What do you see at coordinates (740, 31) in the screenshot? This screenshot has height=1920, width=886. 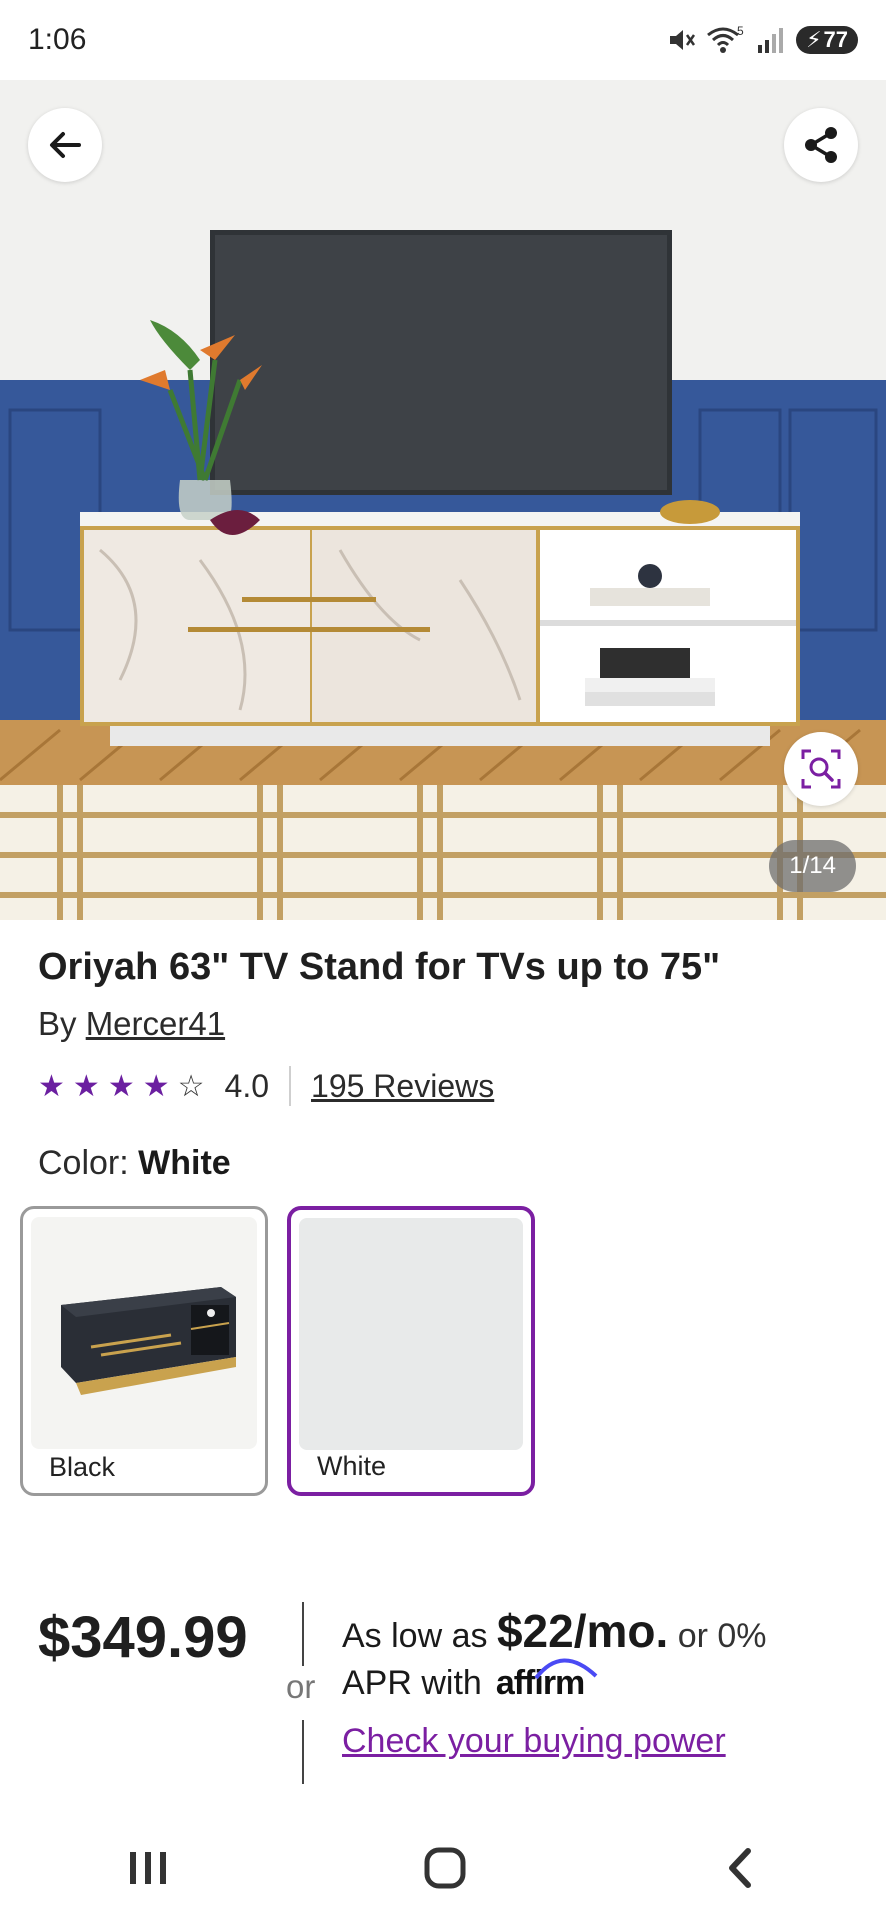 I see `svg-text: 5` at bounding box center [740, 31].